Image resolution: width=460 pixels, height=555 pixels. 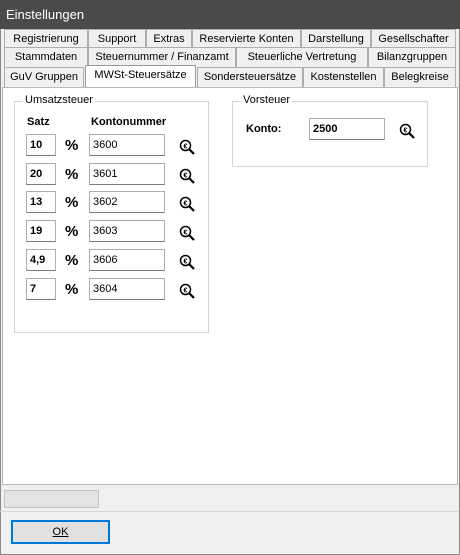 I want to click on tab-label: Bilanzgruppen, so click(x=412, y=57).